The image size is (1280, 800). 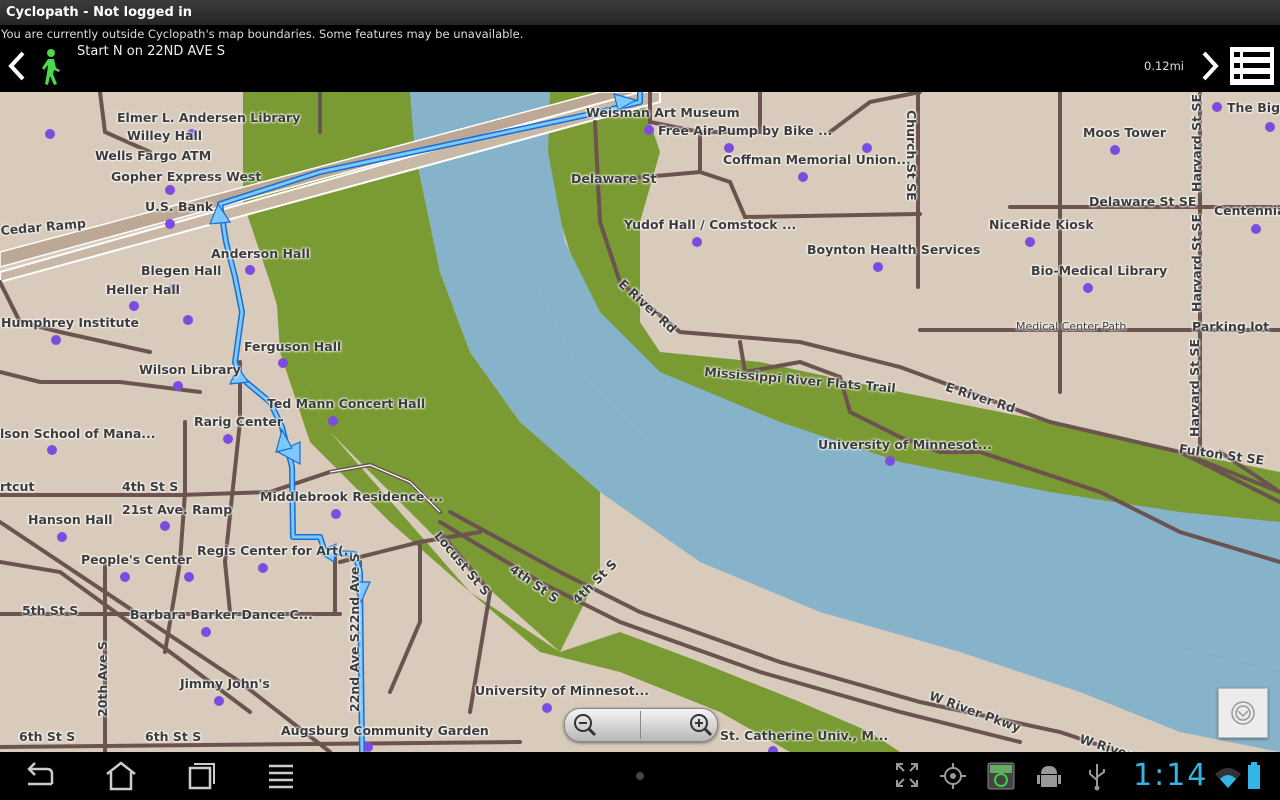 I want to click on recenter-button, so click(x=1243, y=713).